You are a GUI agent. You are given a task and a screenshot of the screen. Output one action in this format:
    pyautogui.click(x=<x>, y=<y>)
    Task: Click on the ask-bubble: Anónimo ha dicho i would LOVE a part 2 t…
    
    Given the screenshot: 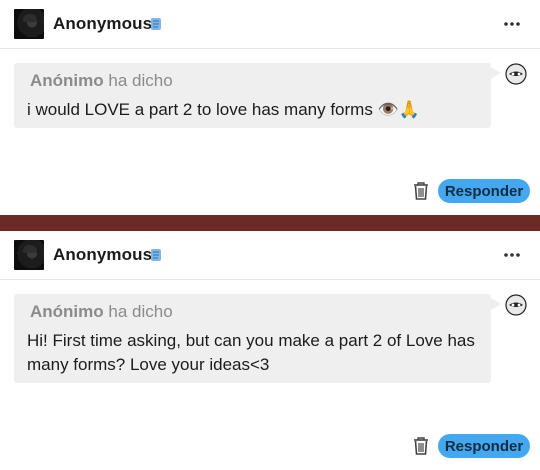 What is the action you would take?
    pyautogui.click(x=257, y=95)
    